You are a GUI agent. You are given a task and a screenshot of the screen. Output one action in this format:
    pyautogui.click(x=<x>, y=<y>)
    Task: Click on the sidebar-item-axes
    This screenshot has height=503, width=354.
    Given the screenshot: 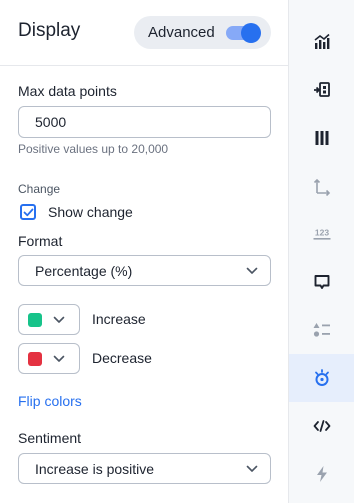 What is the action you would take?
    pyautogui.click(x=321, y=186)
    